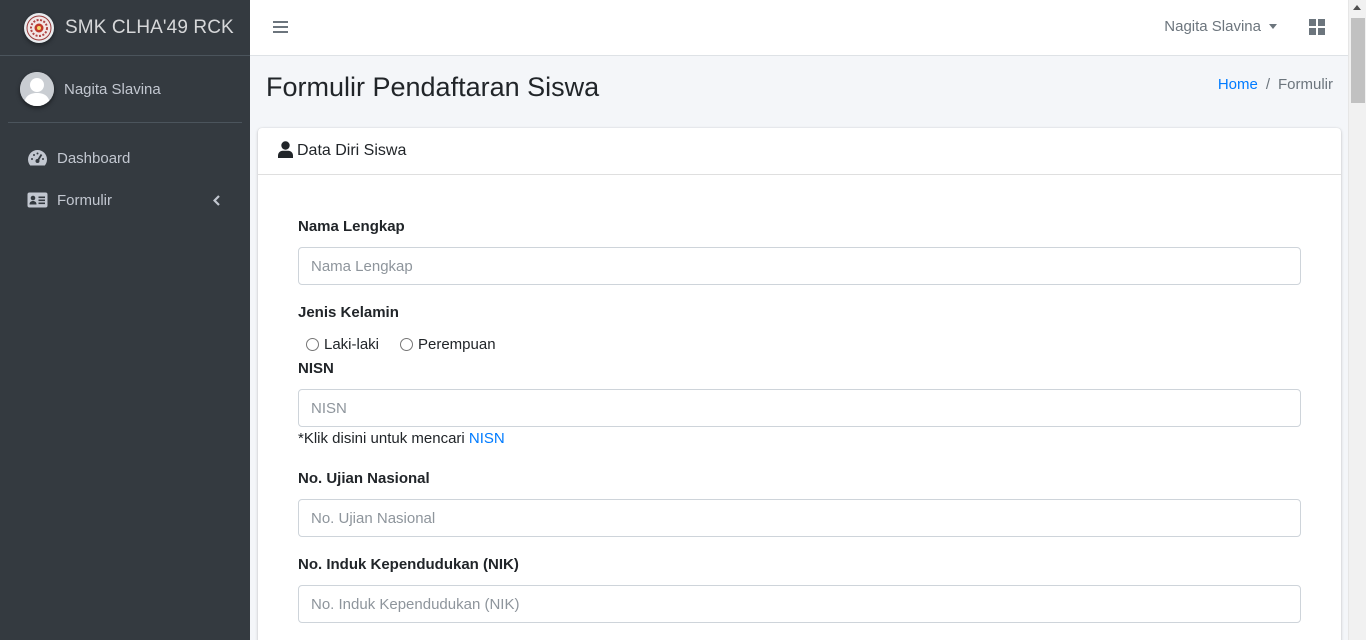  I want to click on scroll-up-arrow-icon, so click(1357, 7).